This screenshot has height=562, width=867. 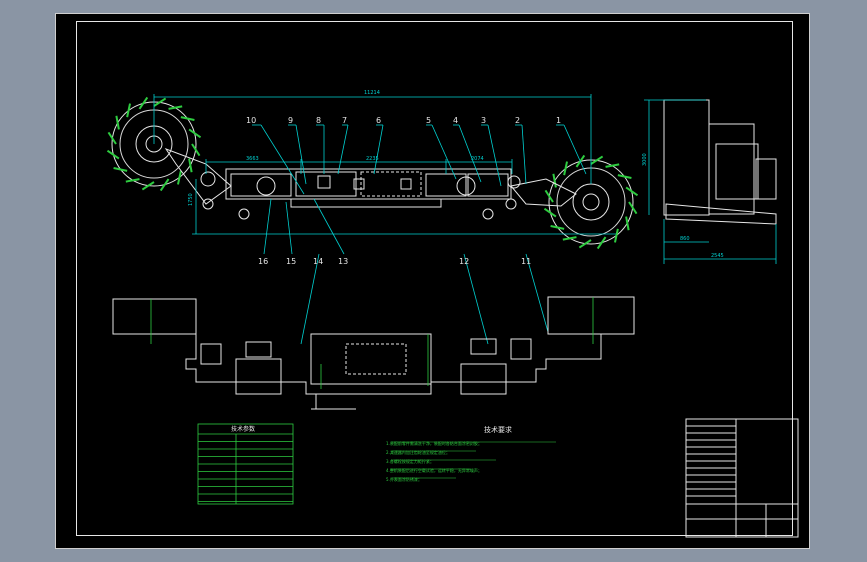 I want to click on dim-side-height: 3000, so click(x=645, y=159).